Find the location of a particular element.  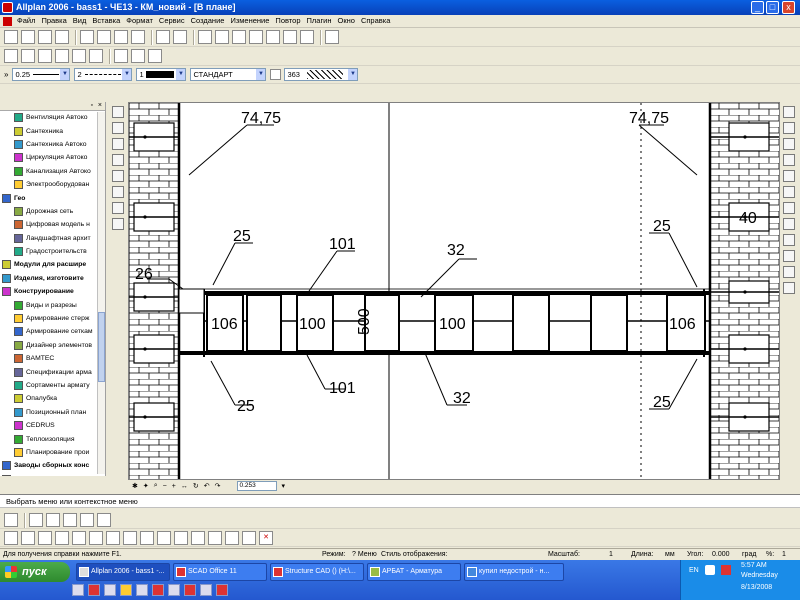

export-icon is located at coordinates (789, 256).